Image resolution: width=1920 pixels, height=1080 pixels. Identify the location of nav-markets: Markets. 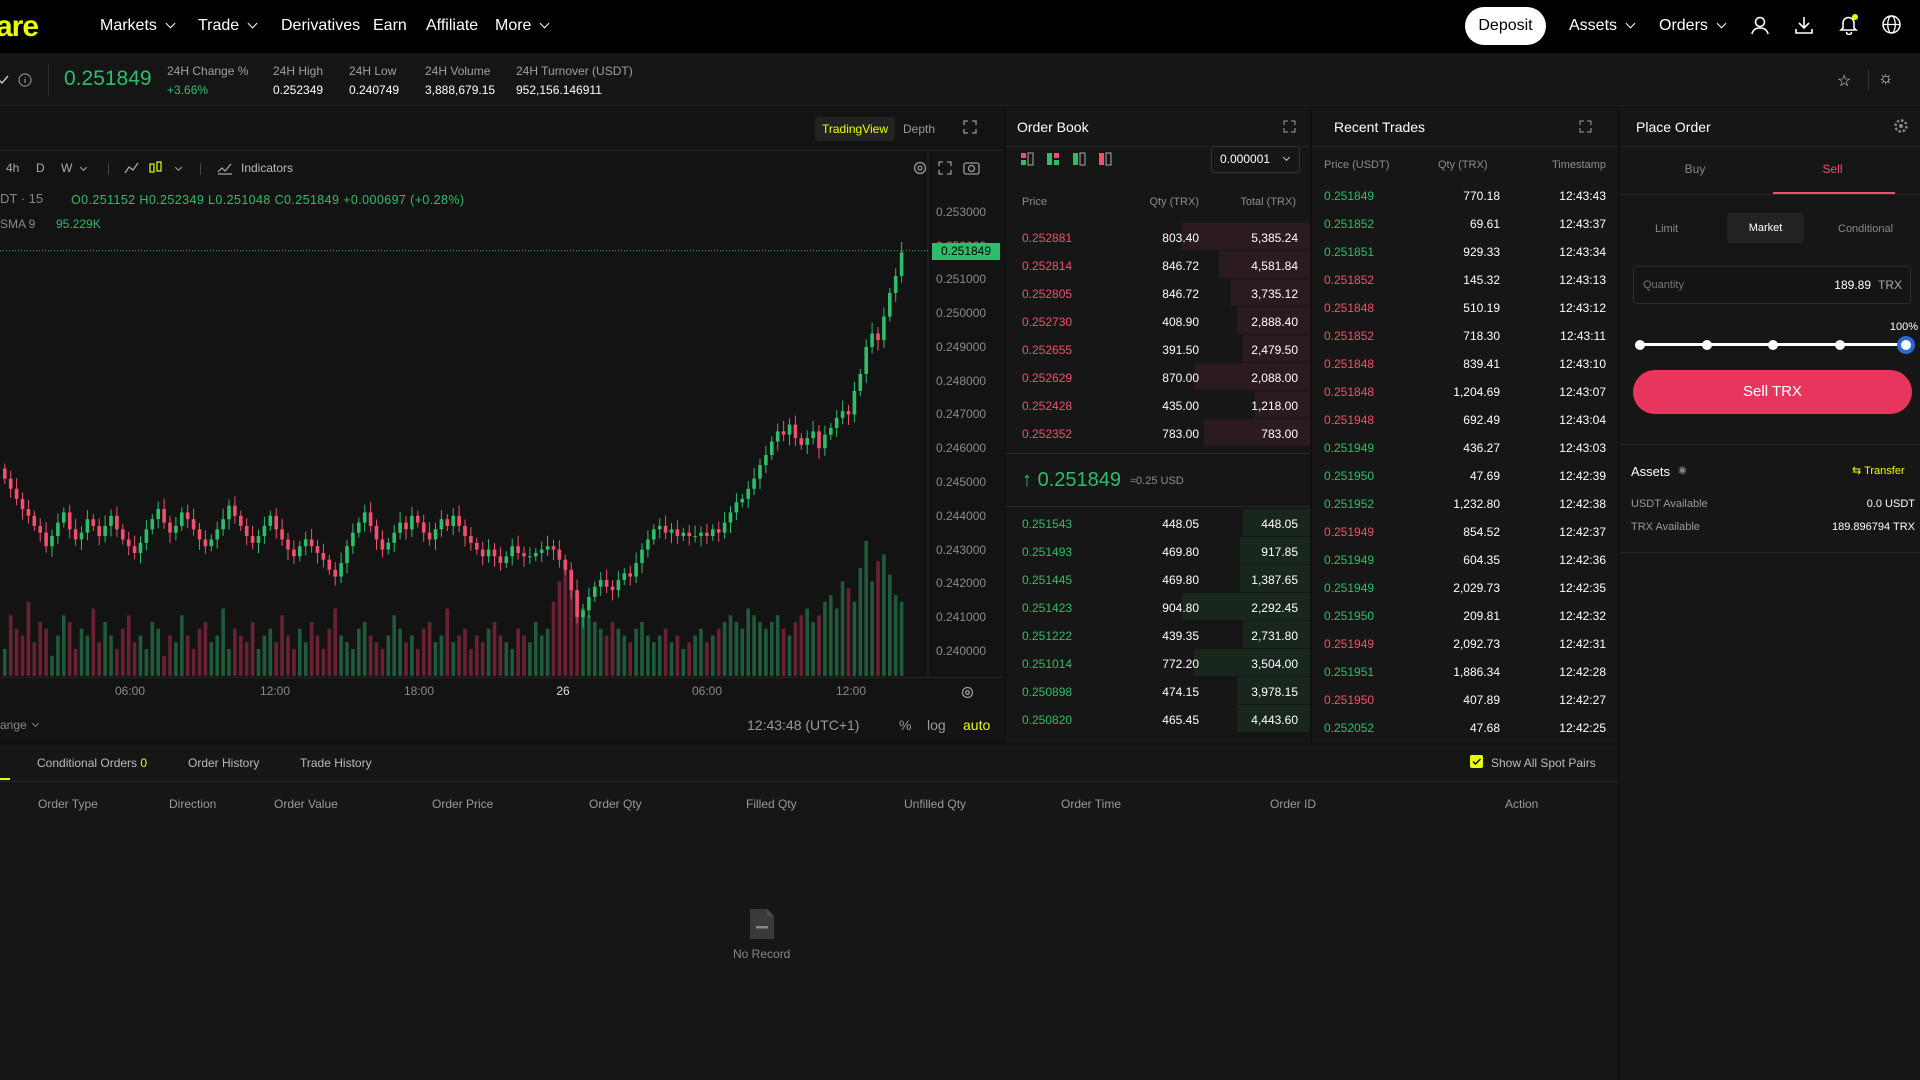
(138, 26).